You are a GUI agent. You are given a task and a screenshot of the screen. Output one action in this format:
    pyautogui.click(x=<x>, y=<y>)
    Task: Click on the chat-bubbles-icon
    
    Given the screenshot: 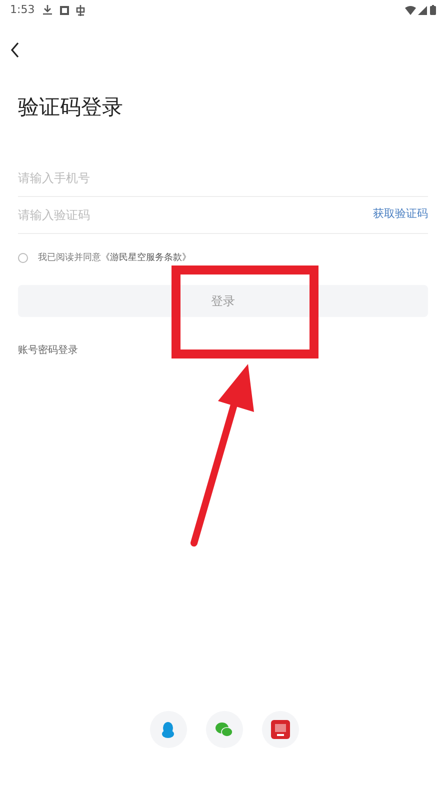 What is the action you would take?
    pyautogui.click(x=224, y=729)
    